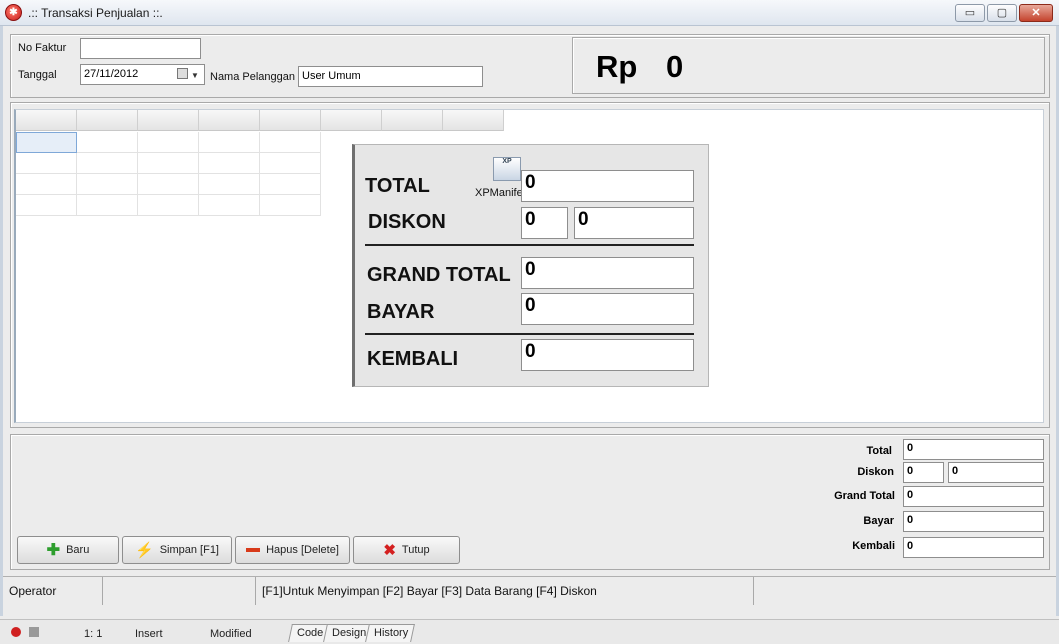 The width and height of the screenshot is (1059, 644). Describe the element at coordinates (607, 273) in the screenshot. I see `dialog-grand-total-field: 0` at that location.